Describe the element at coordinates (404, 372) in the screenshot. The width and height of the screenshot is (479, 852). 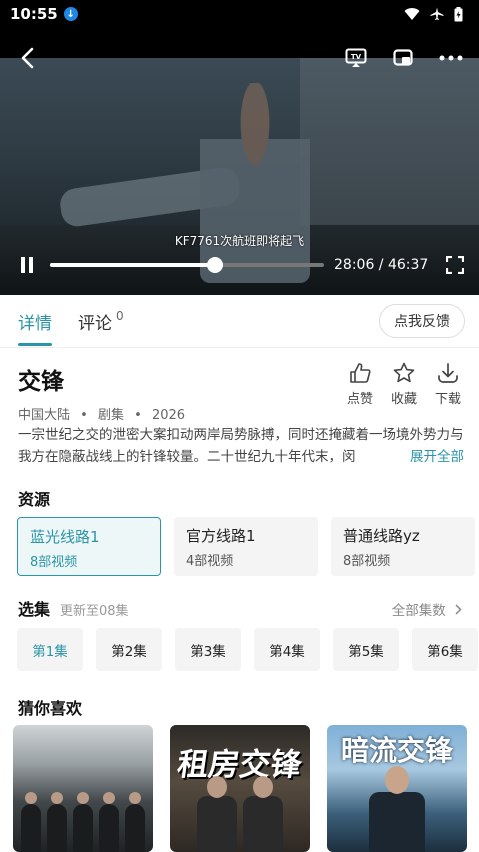
I see `star-icon` at that location.